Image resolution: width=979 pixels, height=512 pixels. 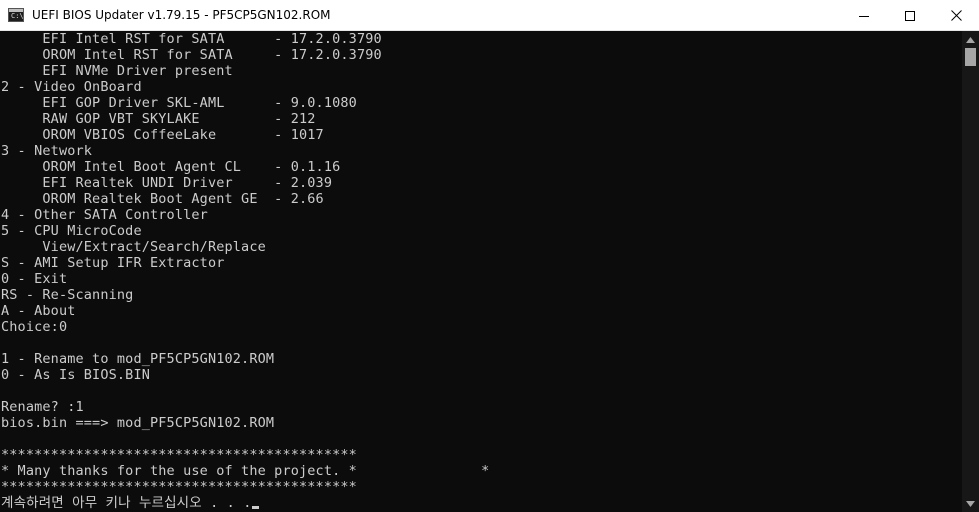 I want to click on console-line: EFI GOP Driver SKL-AML - 9.0.1080, so click(x=179, y=103).